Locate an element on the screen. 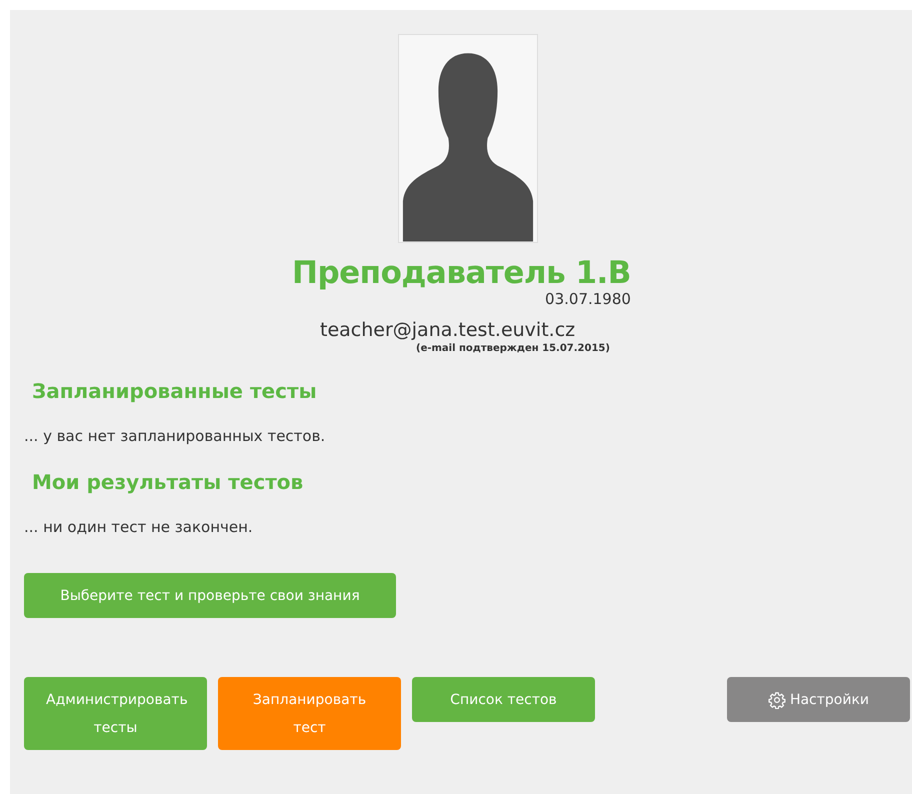 This screenshot has height=794, width=912. action-button: Администрировать тесты is located at coordinates (115, 713).